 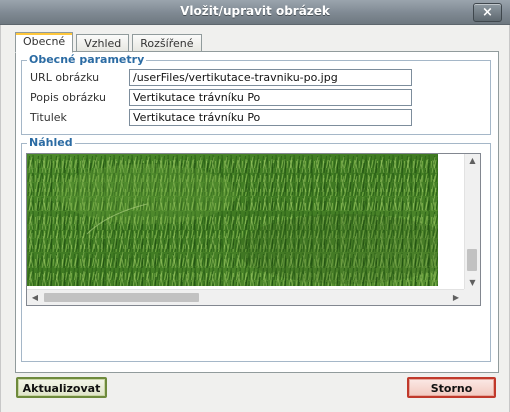 What do you see at coordinates (472, 283) in the screenshot?
I see `scroll-down-icon: ▼` at bounding box center [472, 283].